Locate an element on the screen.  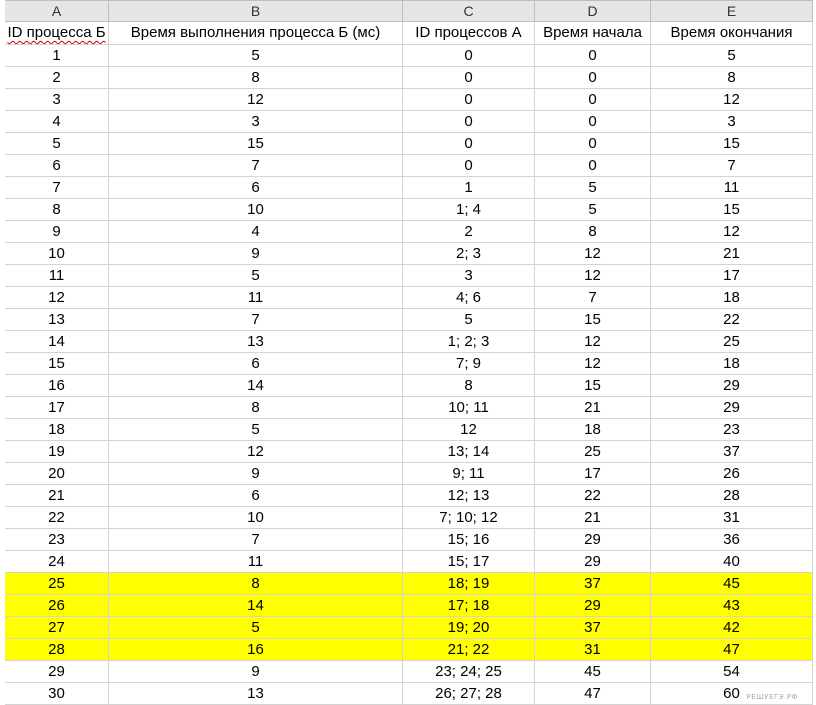
header-cell-end-time: Время окончания is located at coordinates (731, 33).